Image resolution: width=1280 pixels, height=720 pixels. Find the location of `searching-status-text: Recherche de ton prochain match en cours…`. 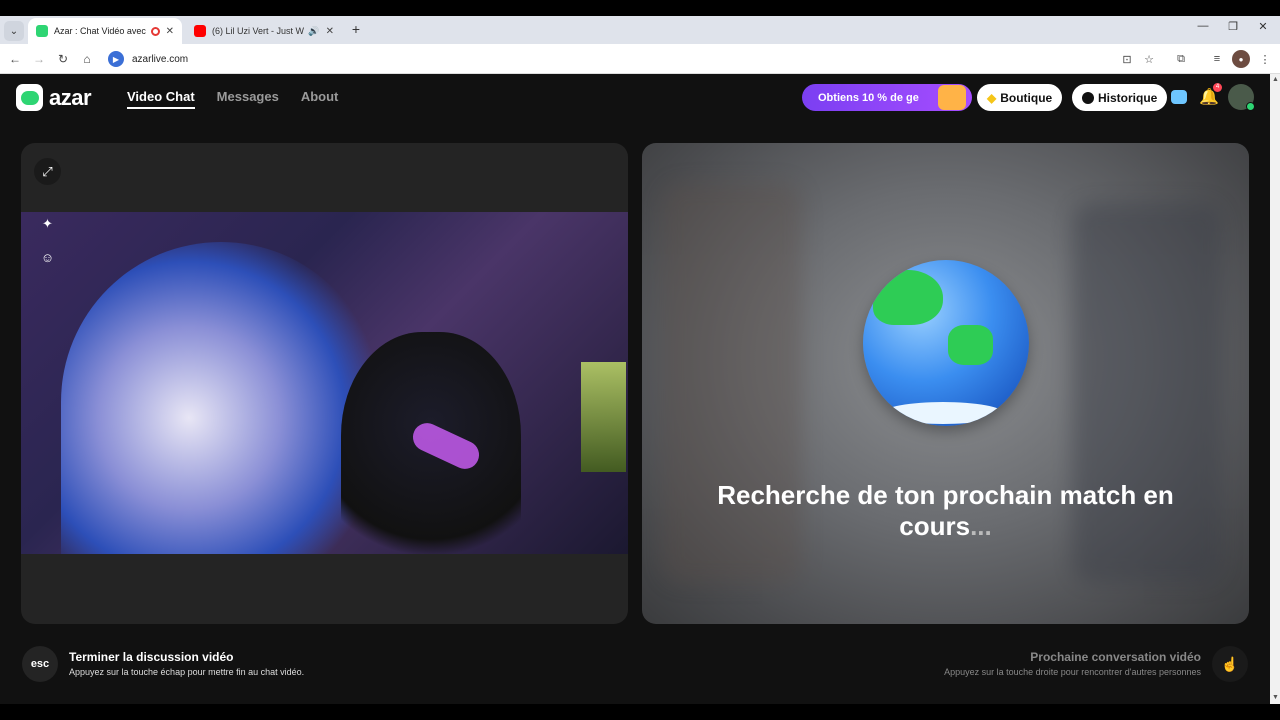

searching-status-text: Recherche de ton prochain match en cours… is located at coordinates (945, 511).